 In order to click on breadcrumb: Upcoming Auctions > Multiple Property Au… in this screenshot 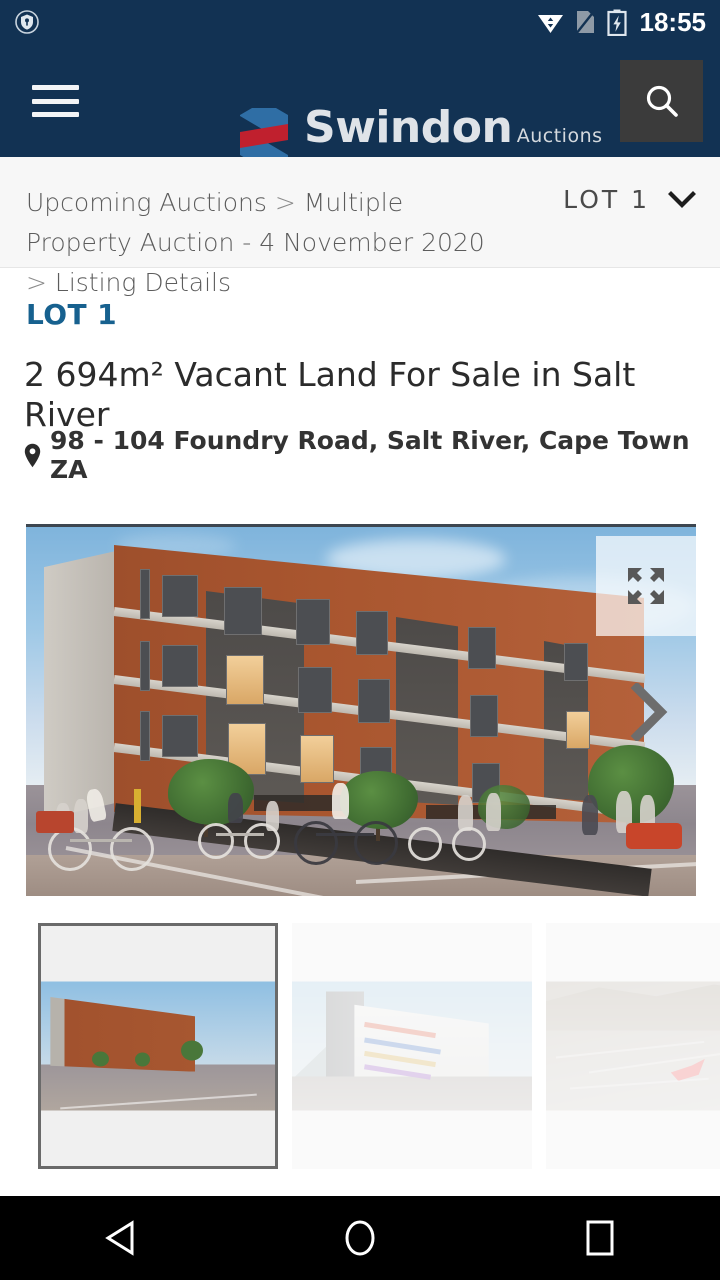, I will do `click(266, 243)`.